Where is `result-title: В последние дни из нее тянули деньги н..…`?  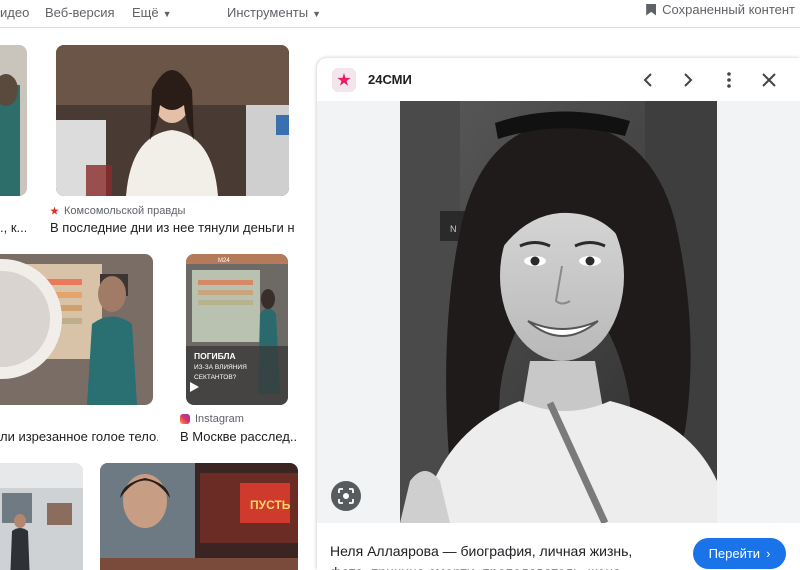 result-title: В последние дни из нее тянули деньги н..… is located at coordinates (172, 227).